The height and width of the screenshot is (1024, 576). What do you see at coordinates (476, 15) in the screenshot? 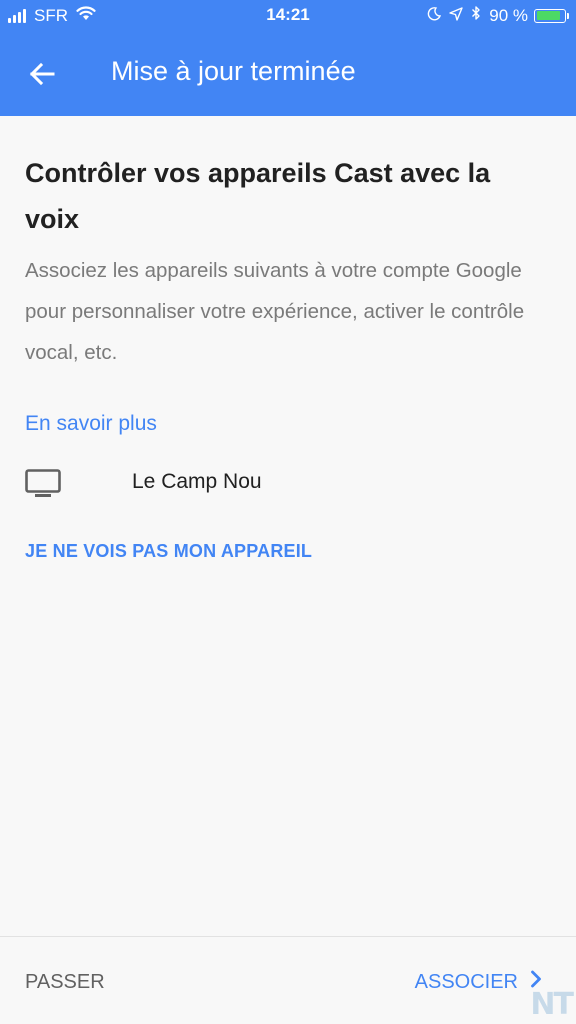
I see `bluetooth-icon` at bounding box center [476, 15].